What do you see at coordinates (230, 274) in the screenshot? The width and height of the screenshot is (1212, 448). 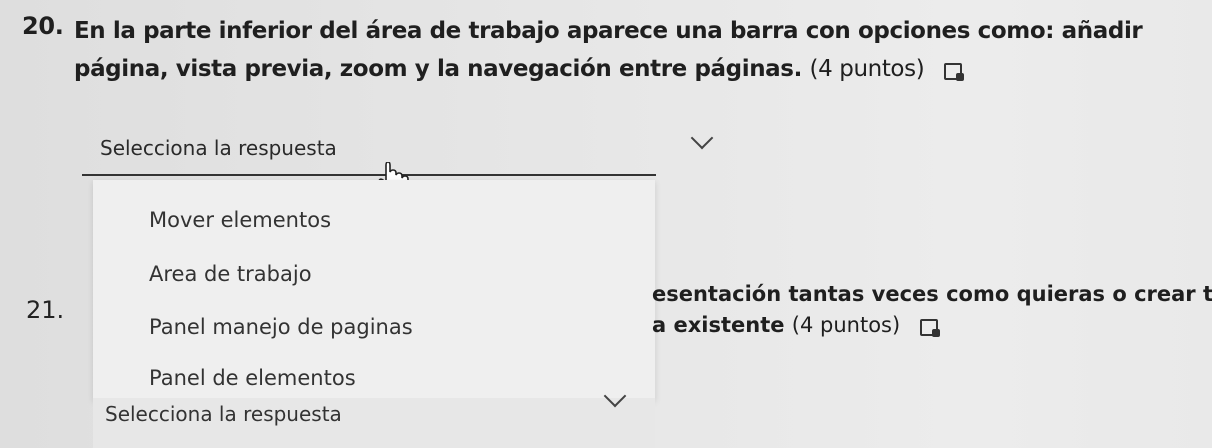 I see `option-area-de-trabajo: Area de trabajo` at bounding box center [230, 274].